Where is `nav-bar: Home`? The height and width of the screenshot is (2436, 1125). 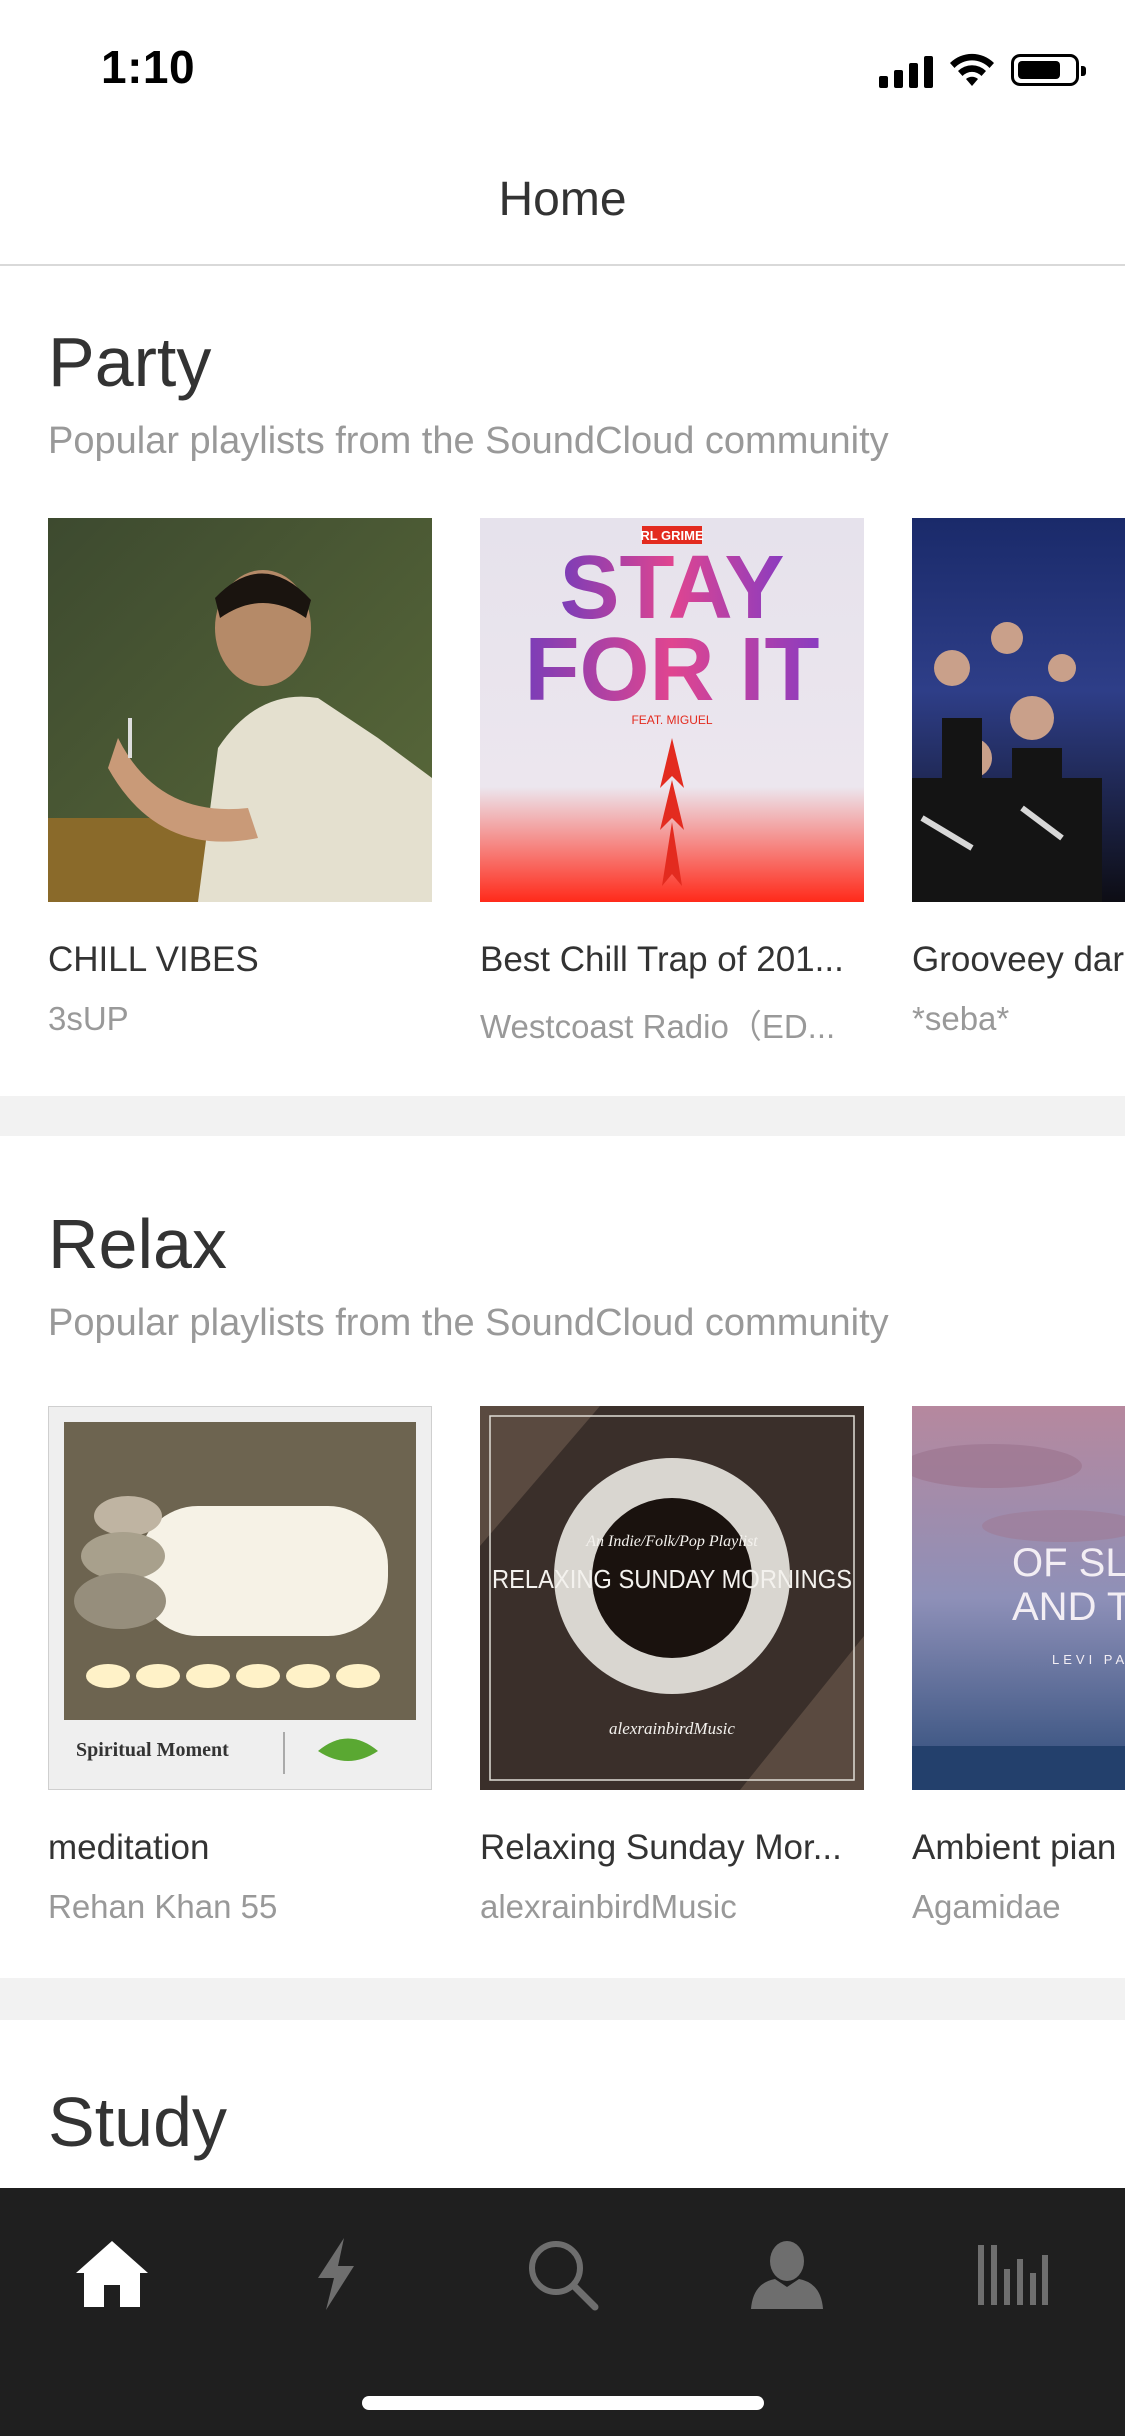 nav-bar: Home is located at coordinates (562, 199).